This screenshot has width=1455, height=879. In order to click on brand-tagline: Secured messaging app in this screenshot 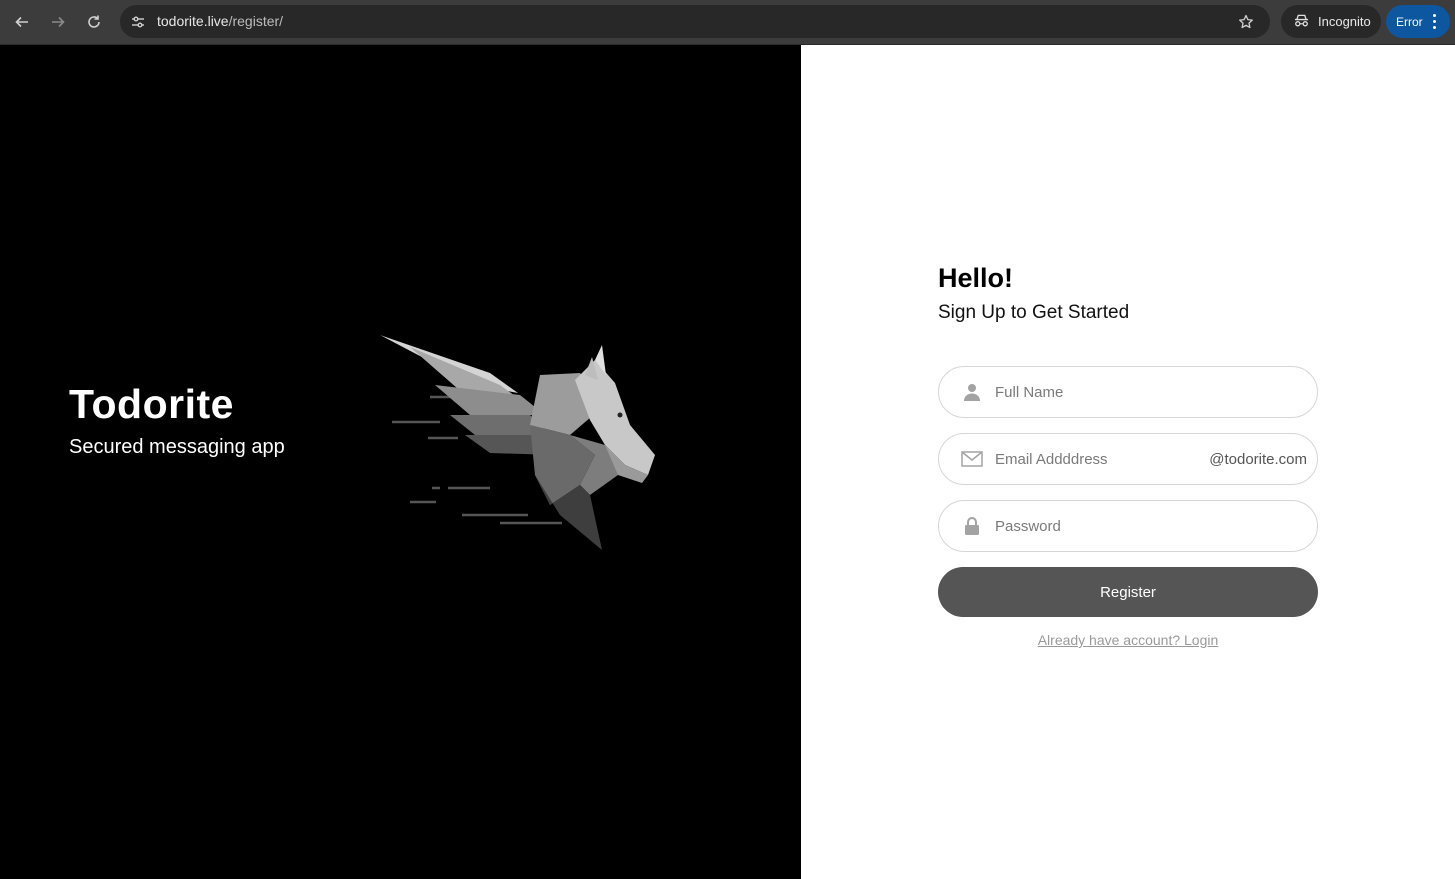, I will do `click(177, 447)`.